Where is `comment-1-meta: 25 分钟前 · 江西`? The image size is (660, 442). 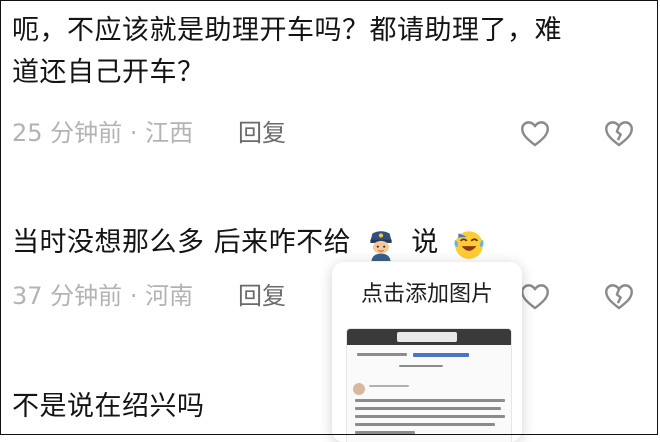 comment-1-meta: 25 分钟前 · 江西 is located at coordinates (102, 133).